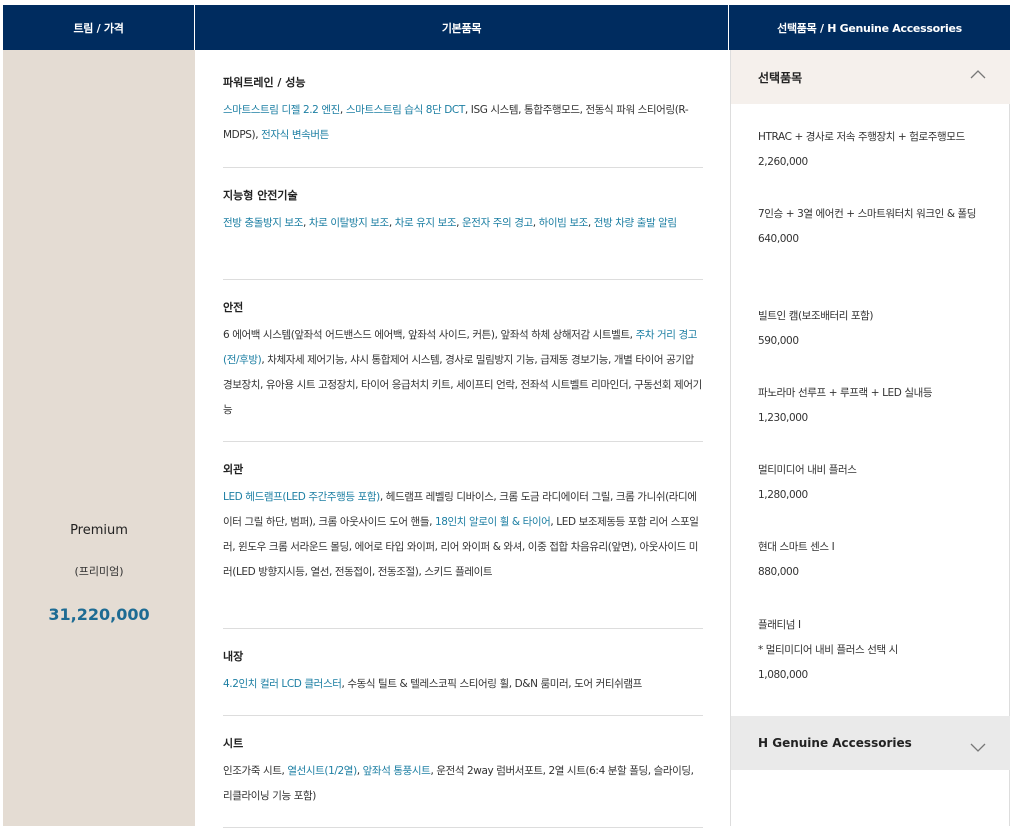  Describe the element at coordinates (869, 28) in the screenshot. I see `header-option-items: 선택품목 / H Genuine Accessories` at that location.